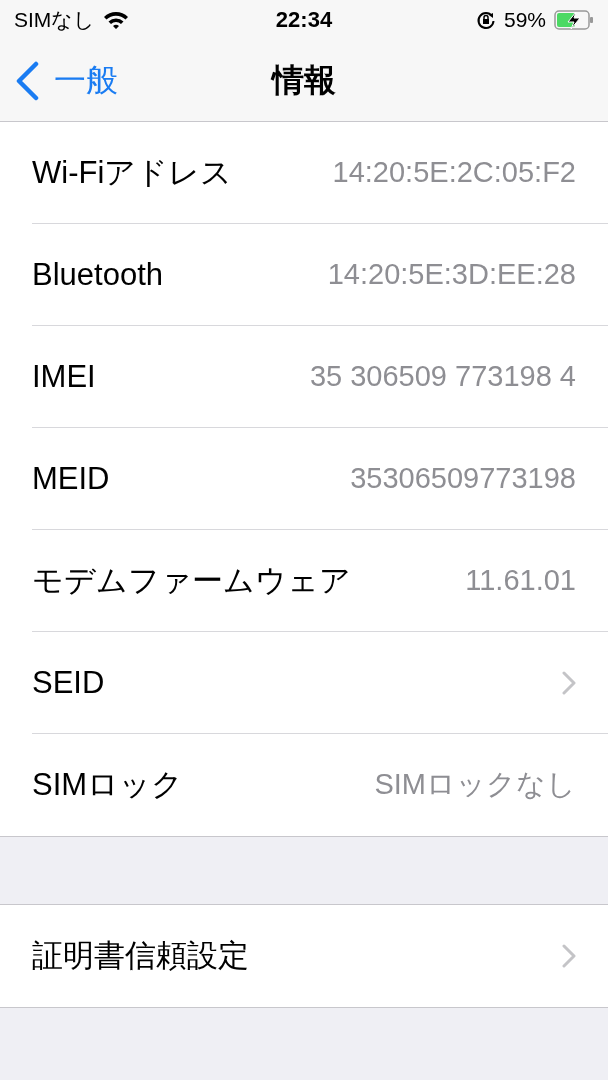 This screenshot has height=1080, width=608. What do you see at coordinates (191, 580) in the screenshot?
I see `row-label: モデムファームウェア` at bounding box center [191, 580].